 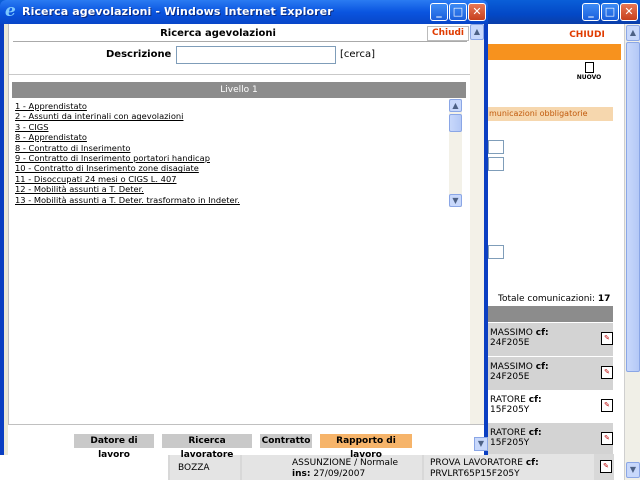 I want to click on list-item: 3 - CIGS, so click(x=230, y=127).